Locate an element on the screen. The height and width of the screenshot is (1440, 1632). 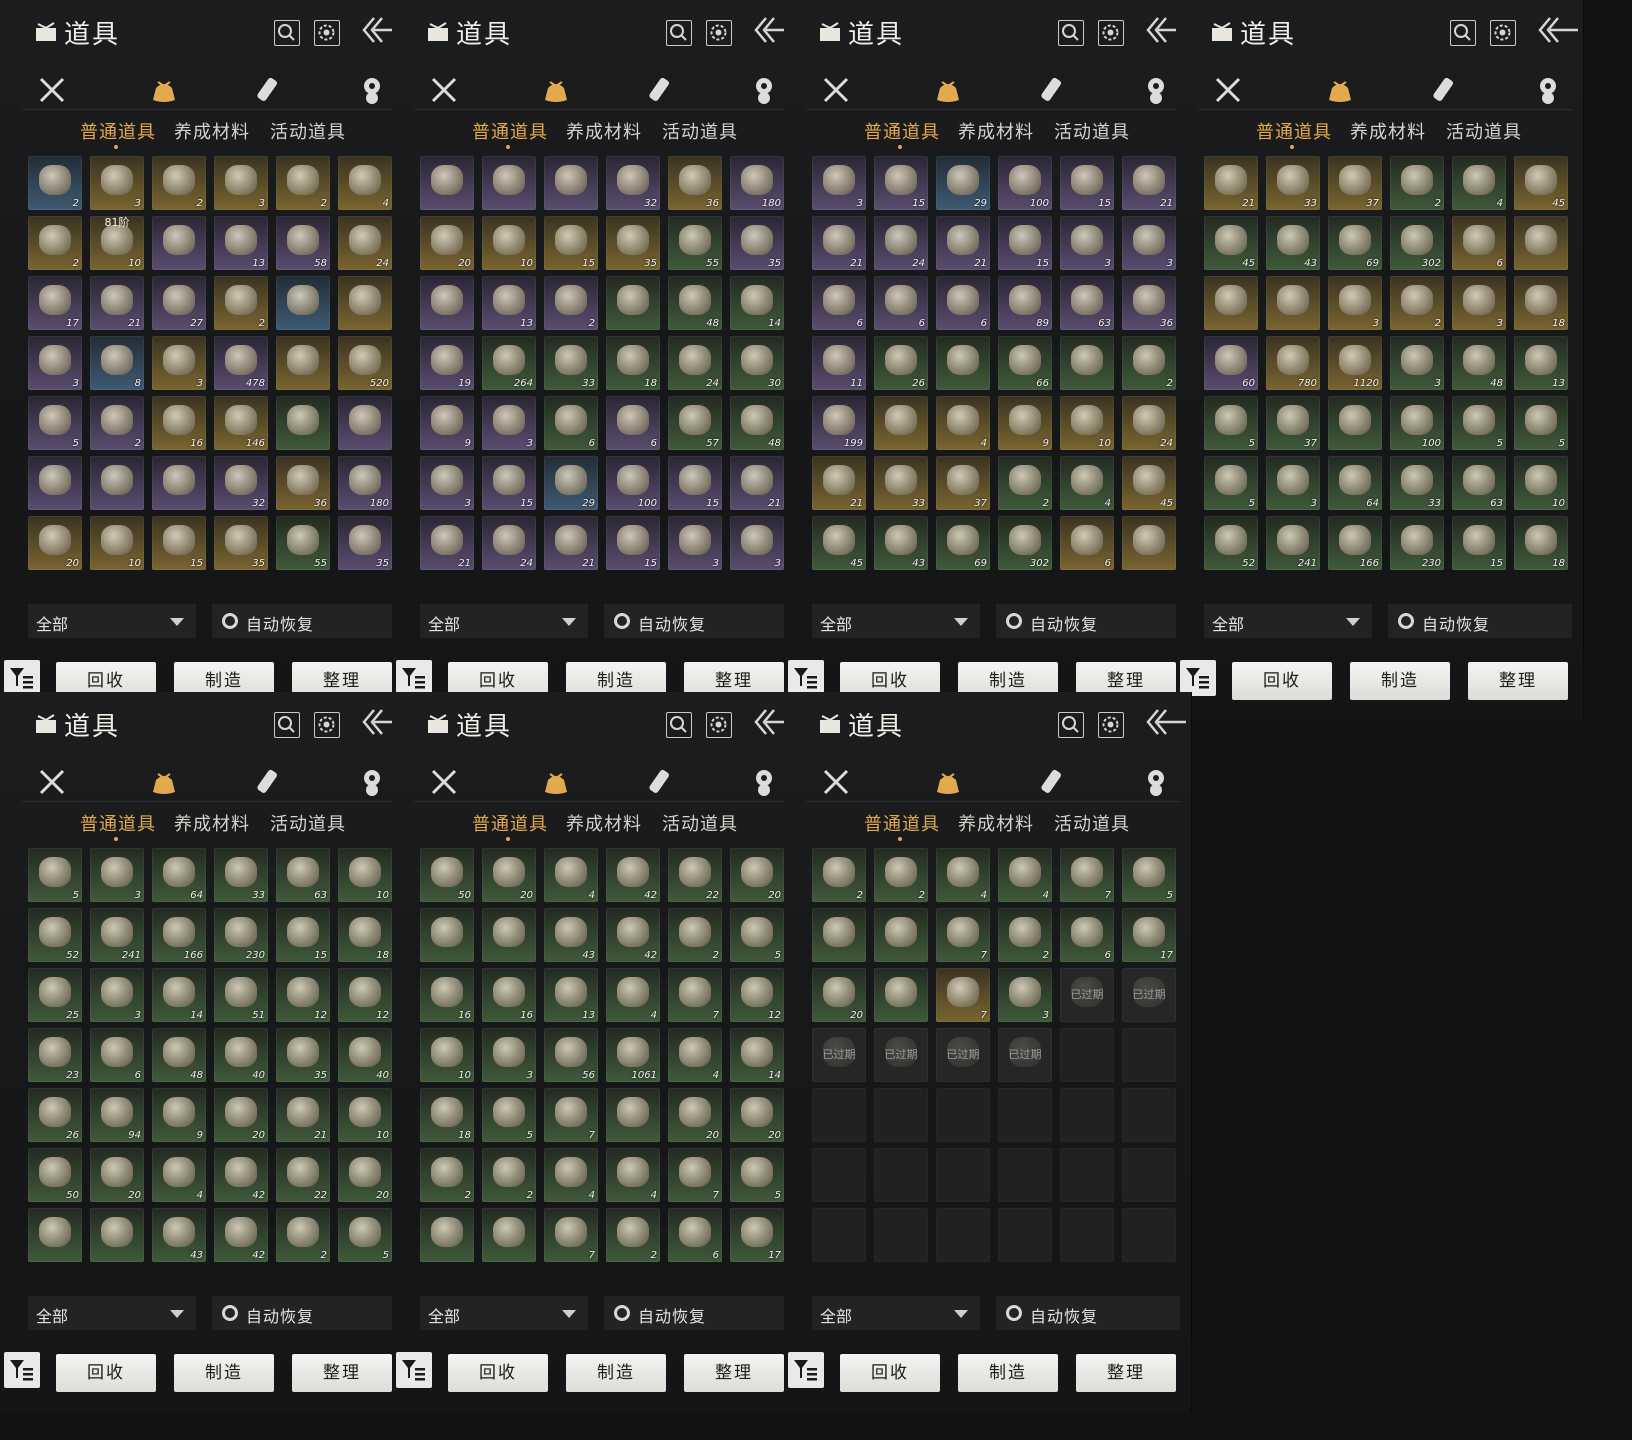
item-slot: 63 is located at coordinates (1087, 303).